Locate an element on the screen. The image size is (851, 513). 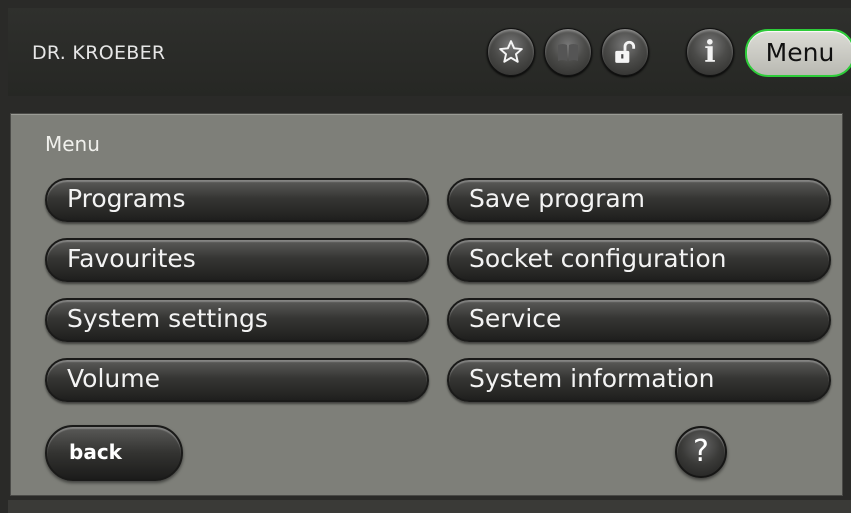
menu-item-programs: Programs is located at coordinates (237, 200).